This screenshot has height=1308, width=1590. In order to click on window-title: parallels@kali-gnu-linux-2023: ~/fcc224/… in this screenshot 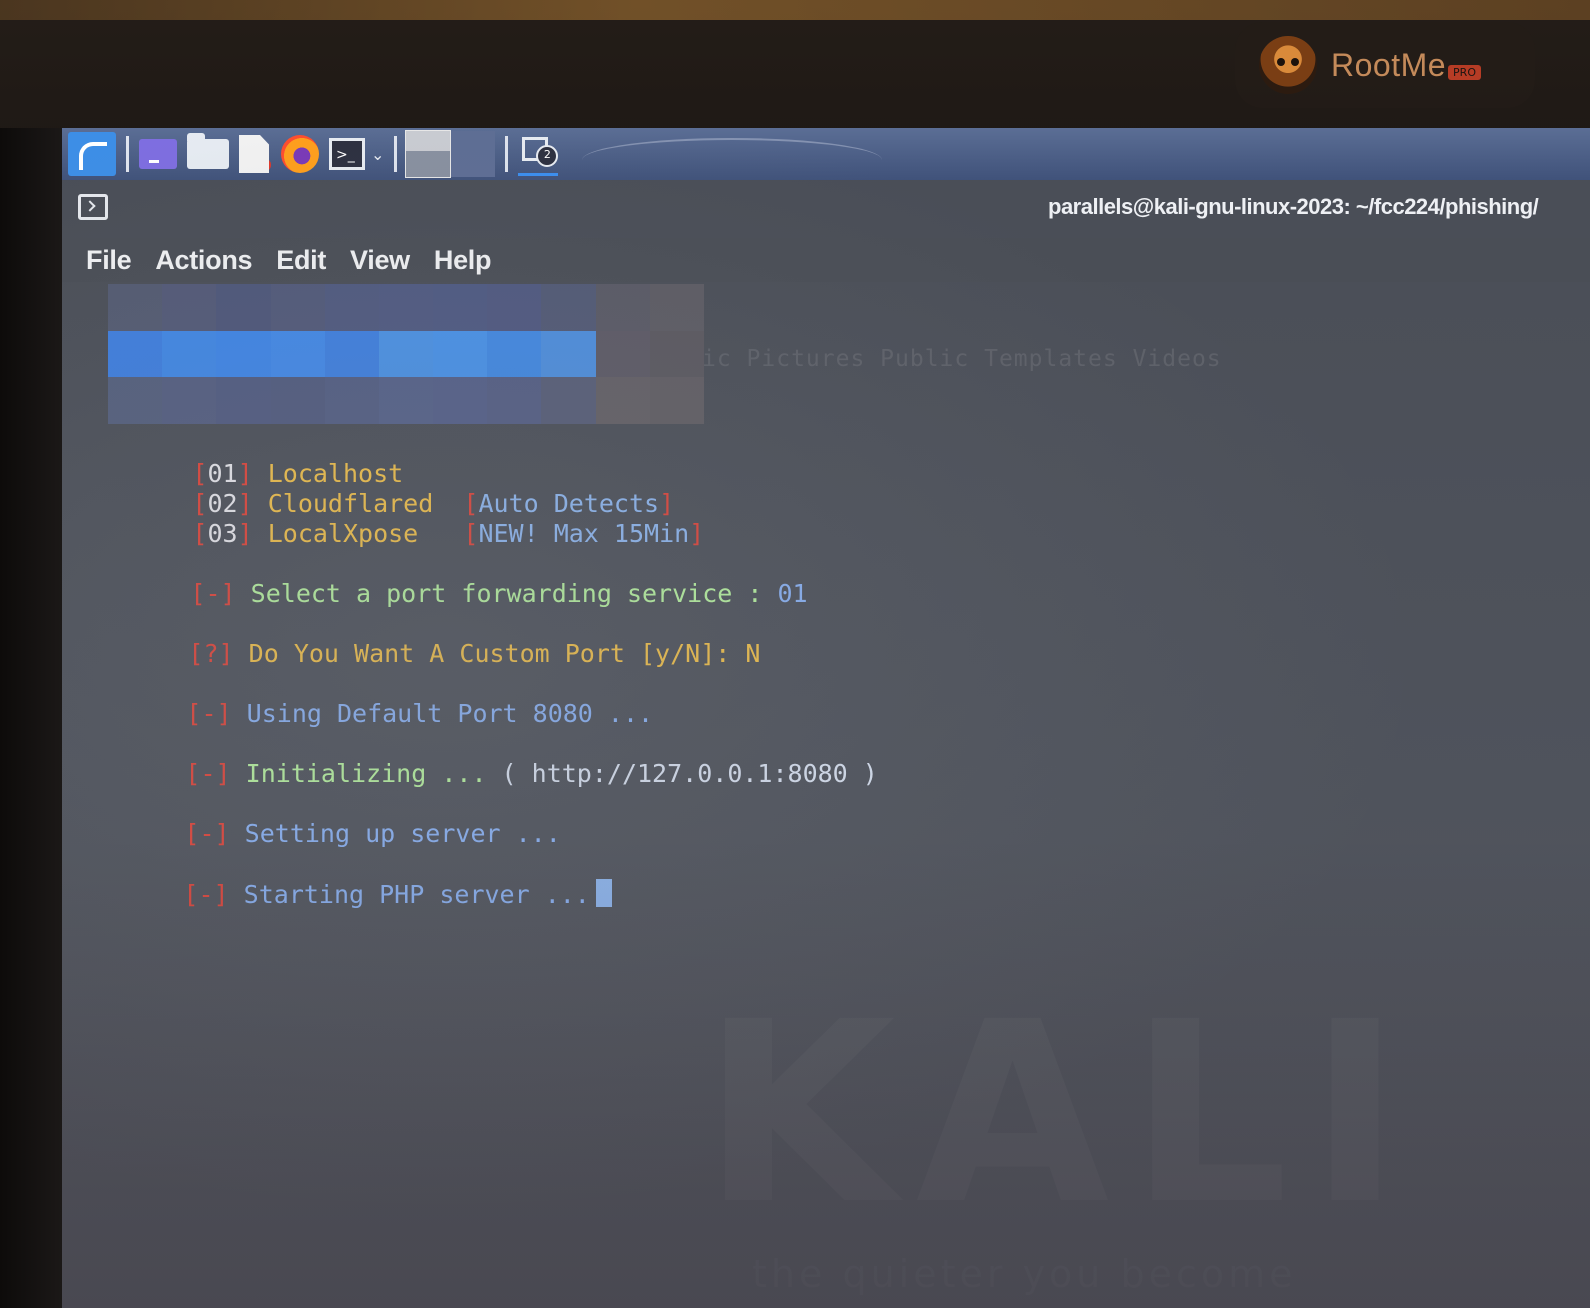, I will do `click(1293, 206)`.